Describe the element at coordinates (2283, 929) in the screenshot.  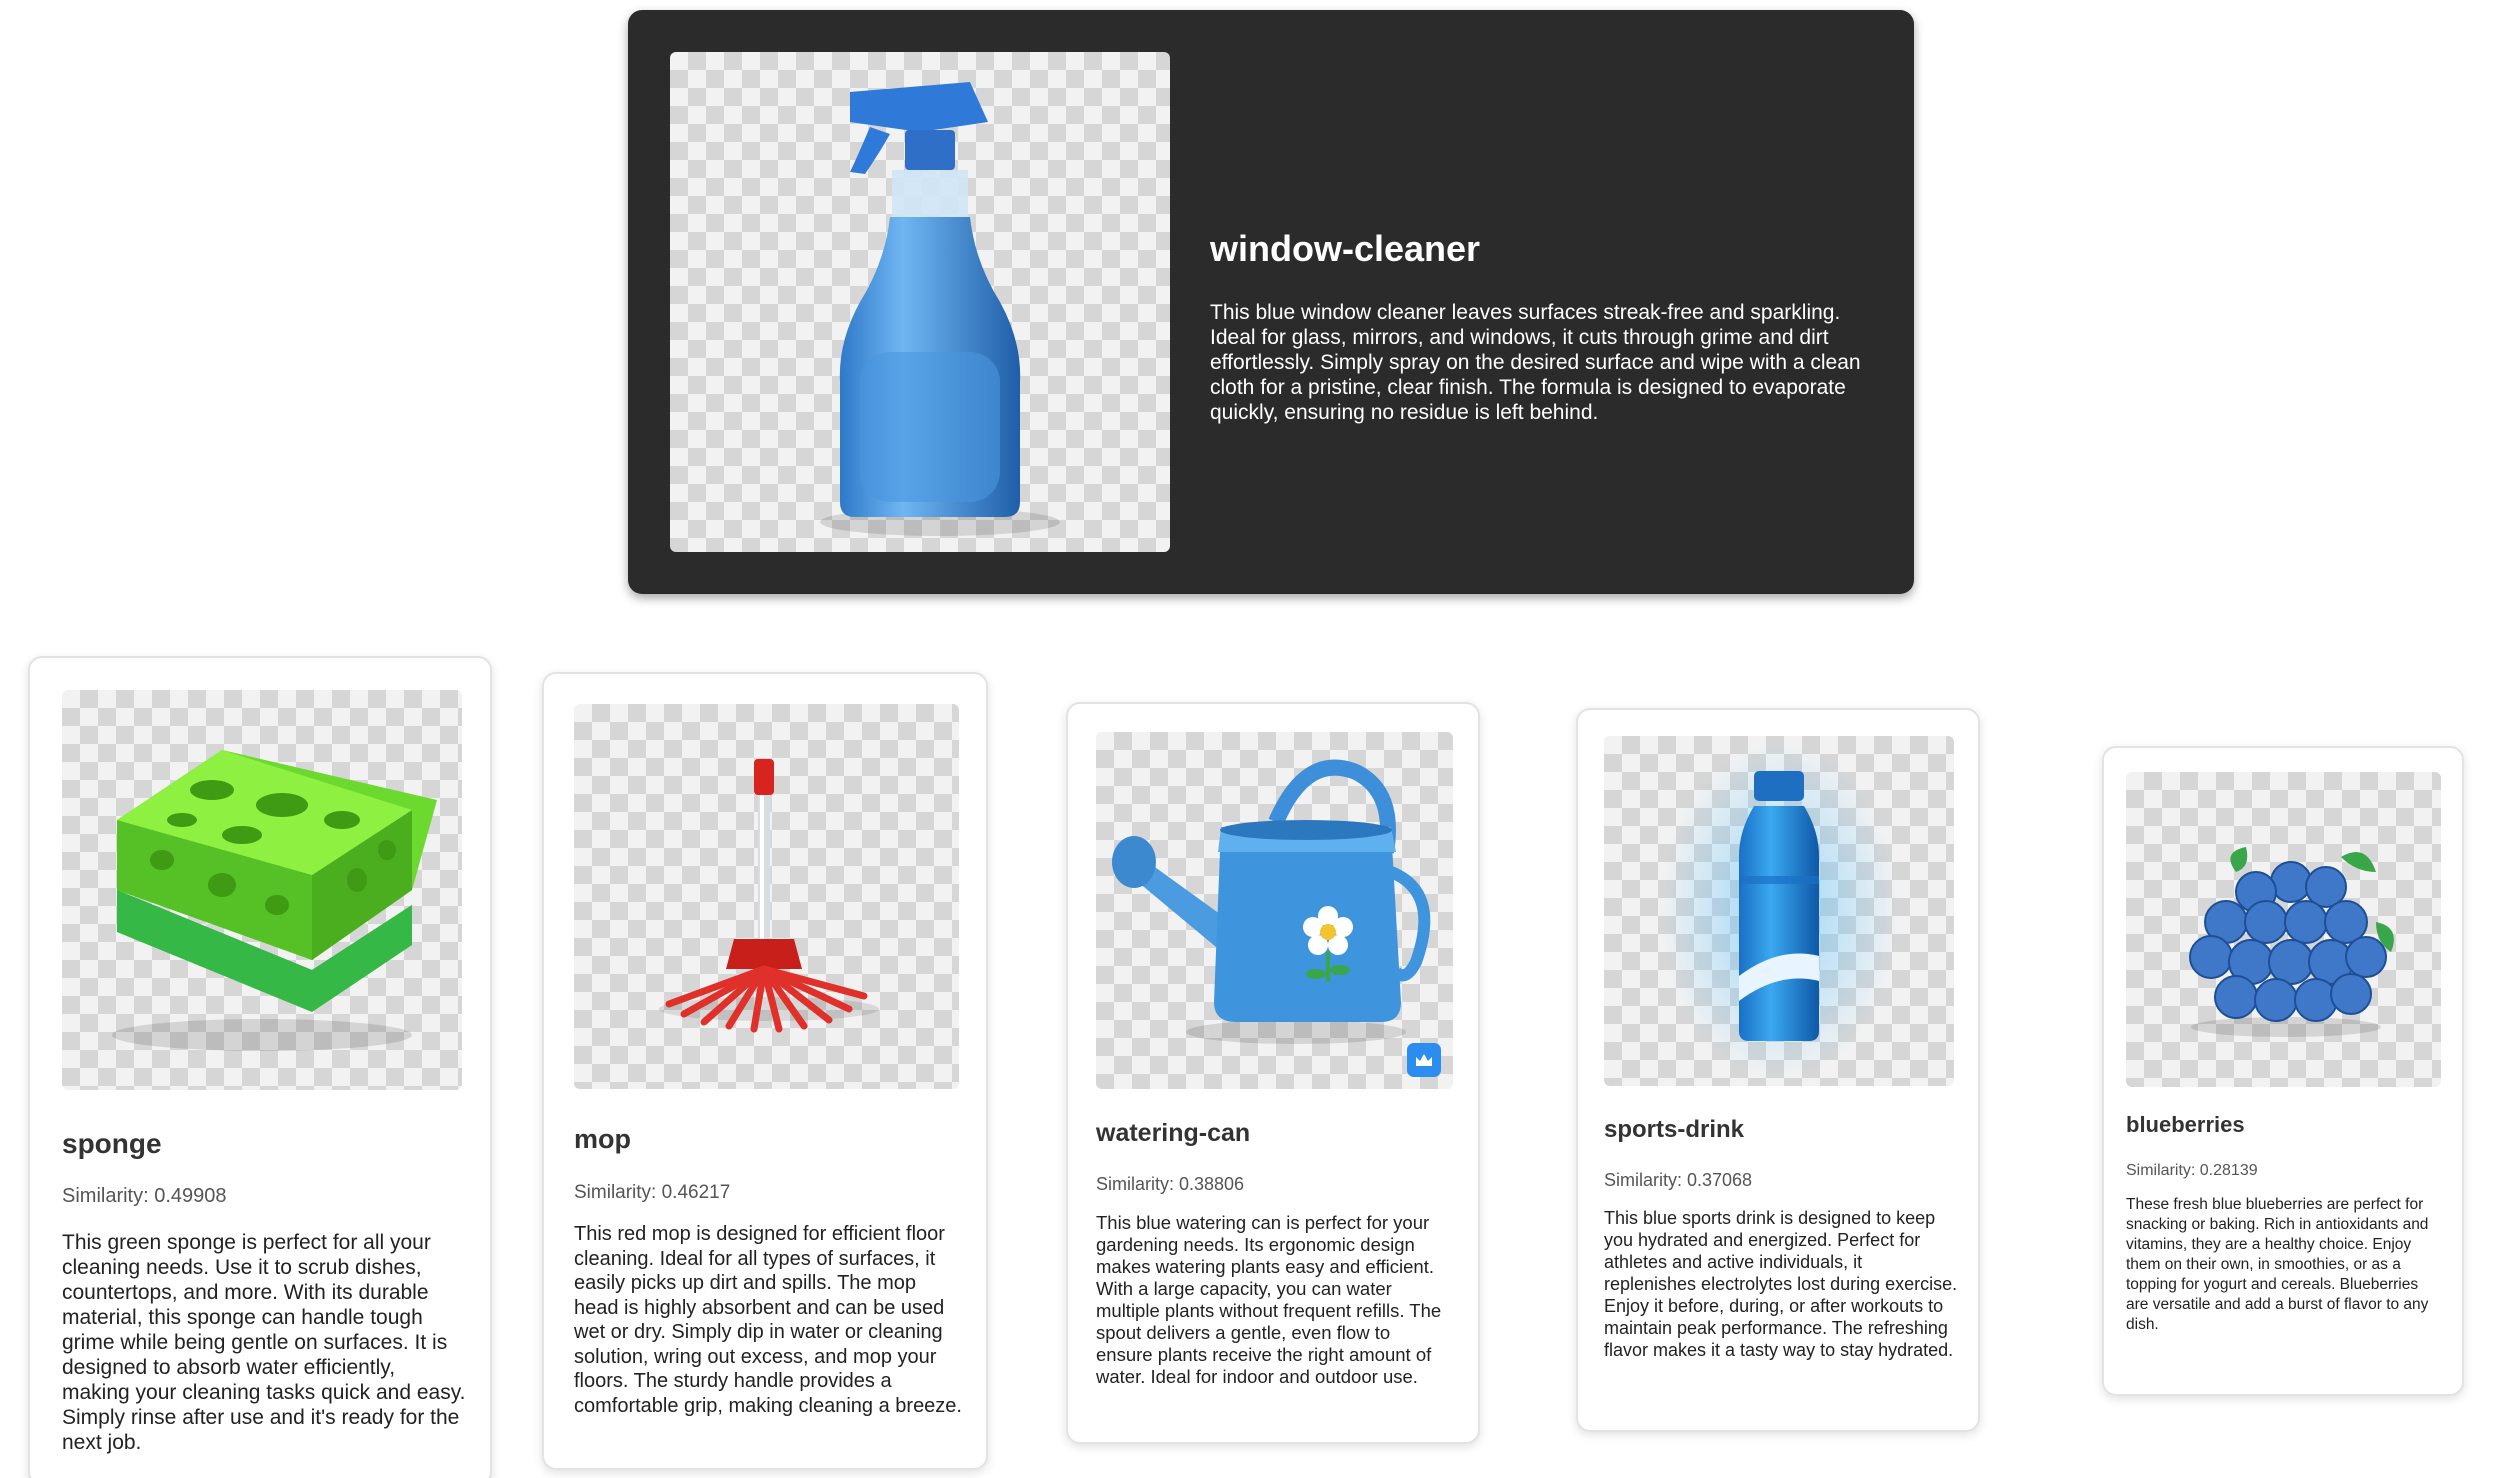
I see `blueberries-icon` at that location.